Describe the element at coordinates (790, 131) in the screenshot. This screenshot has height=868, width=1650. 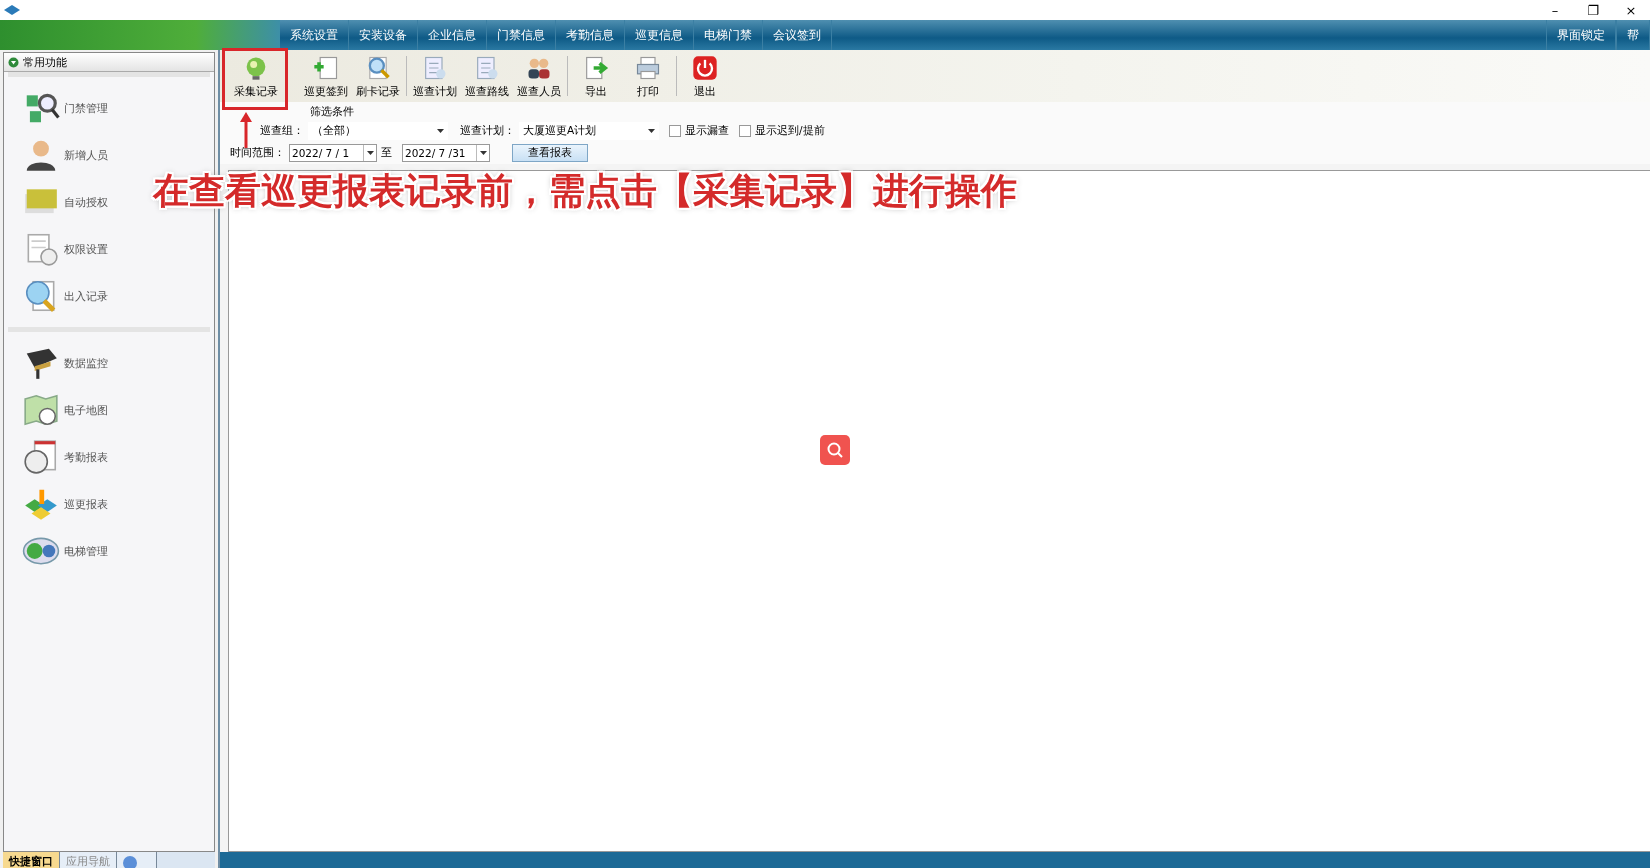
I see `checkbox-label: 显示迟到/提前` at that location.